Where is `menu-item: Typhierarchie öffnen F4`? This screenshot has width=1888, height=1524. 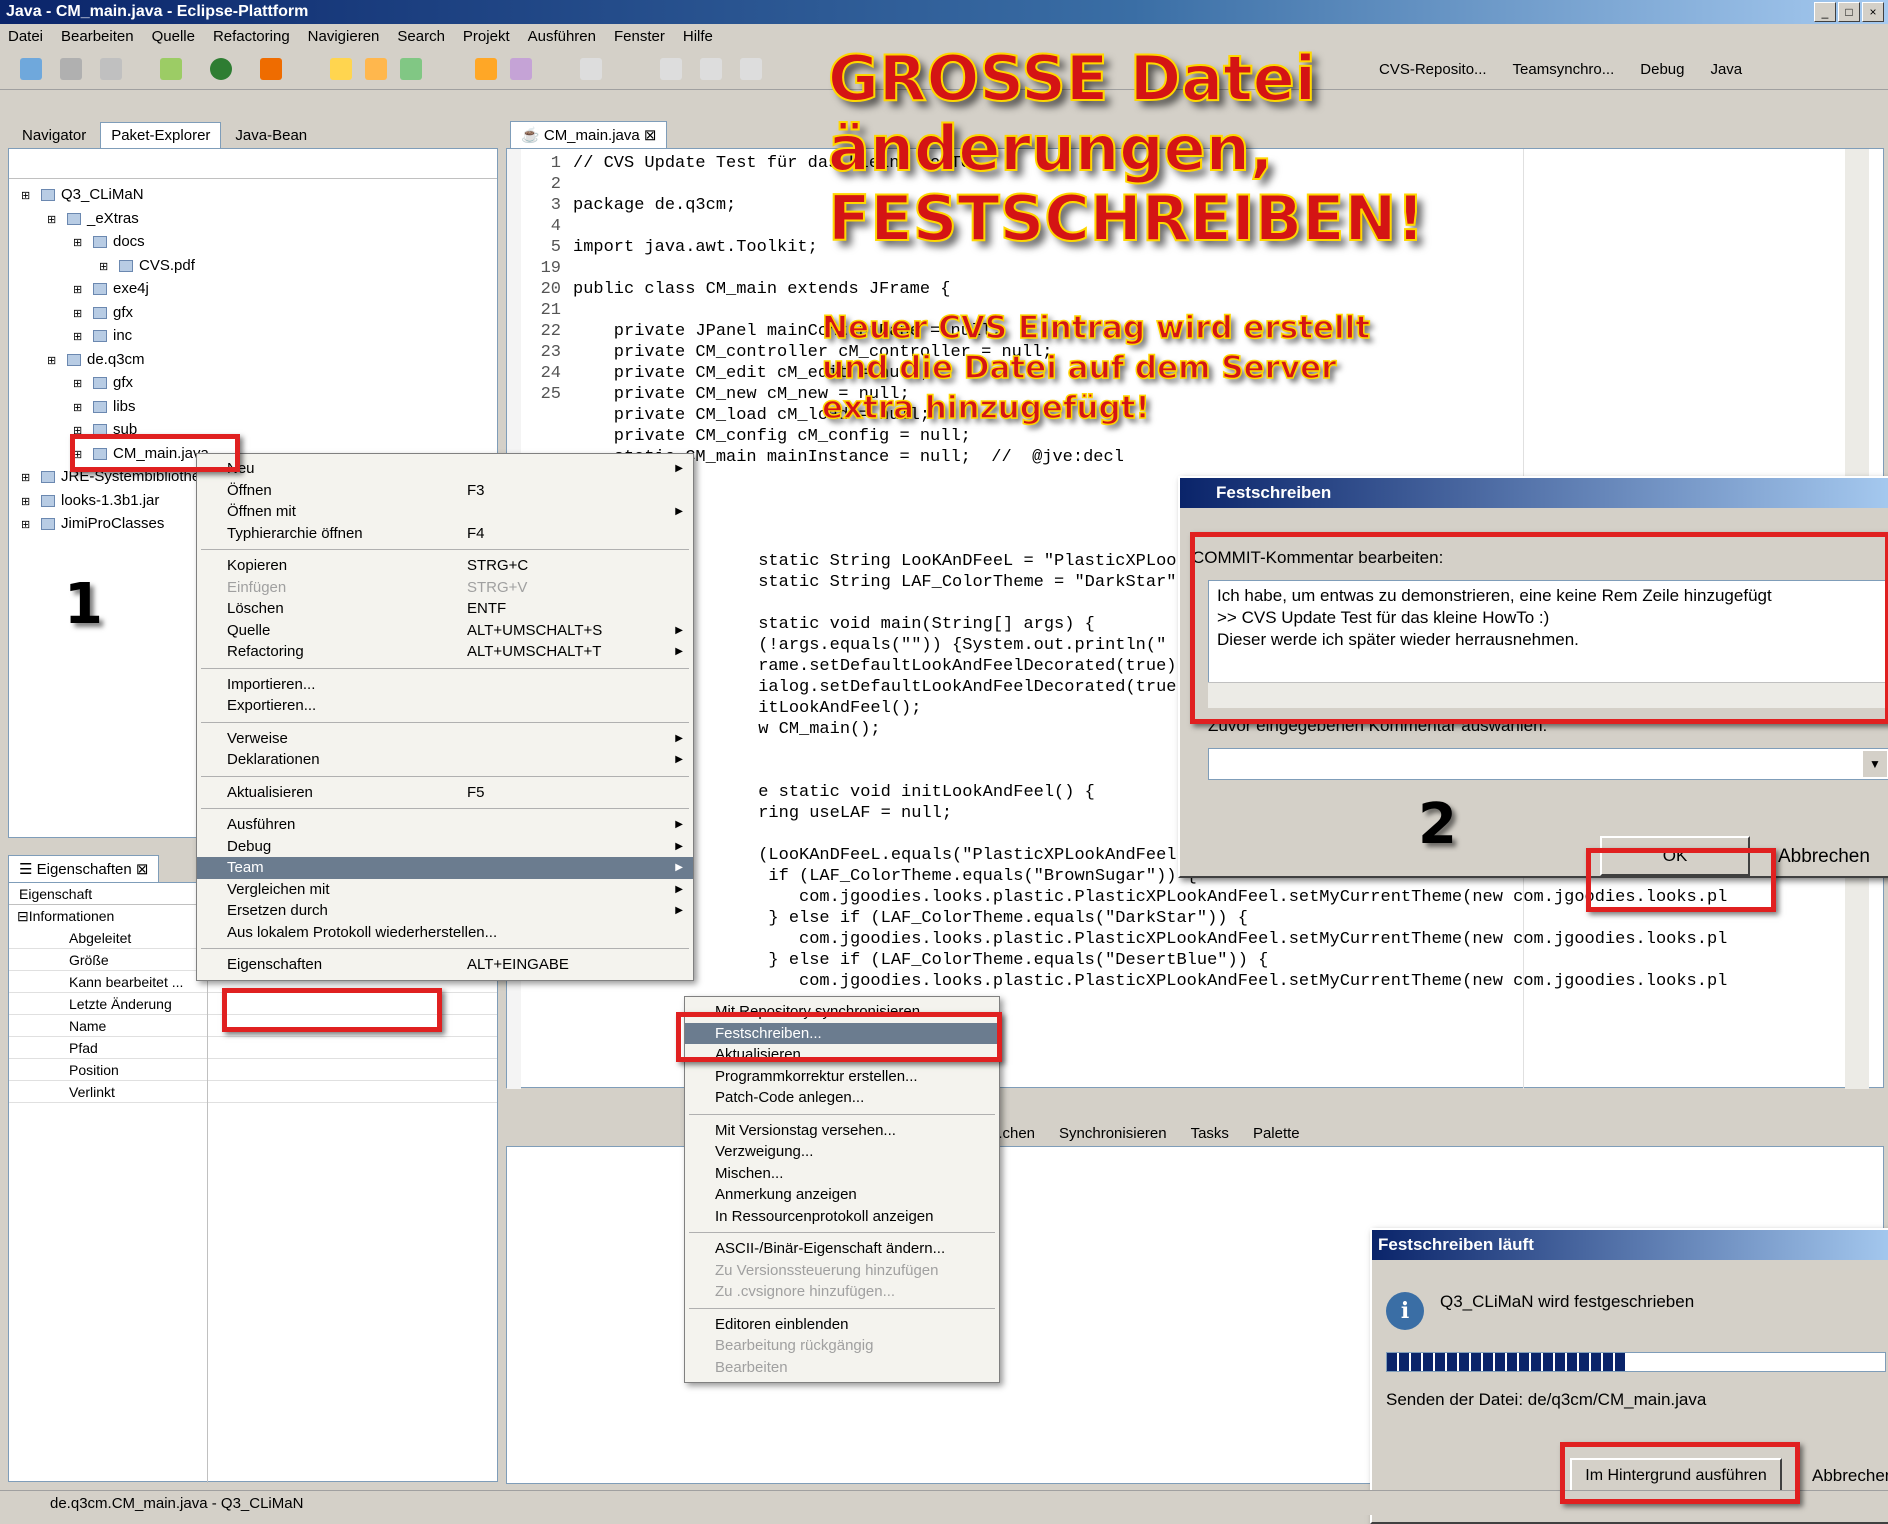 menu-item: Typhierarchie öffnen F4 is located at coordinates (445, 534).